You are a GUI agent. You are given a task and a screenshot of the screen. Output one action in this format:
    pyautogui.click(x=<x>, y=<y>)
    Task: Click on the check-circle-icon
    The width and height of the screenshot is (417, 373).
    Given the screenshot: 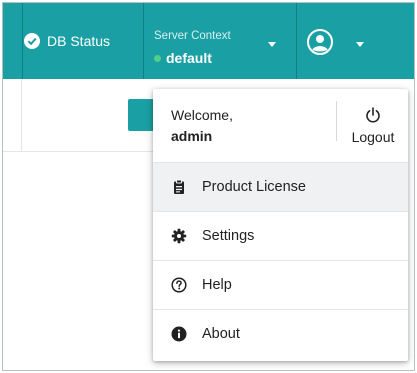 What is the action you would take?
    pyautogui.click(x=32, y=41)
    